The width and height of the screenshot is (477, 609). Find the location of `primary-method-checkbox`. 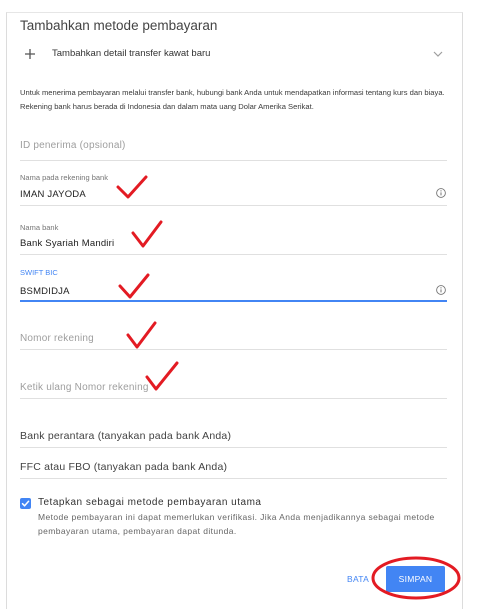

primary-method-checkbox is located at coordinates (25, 503).